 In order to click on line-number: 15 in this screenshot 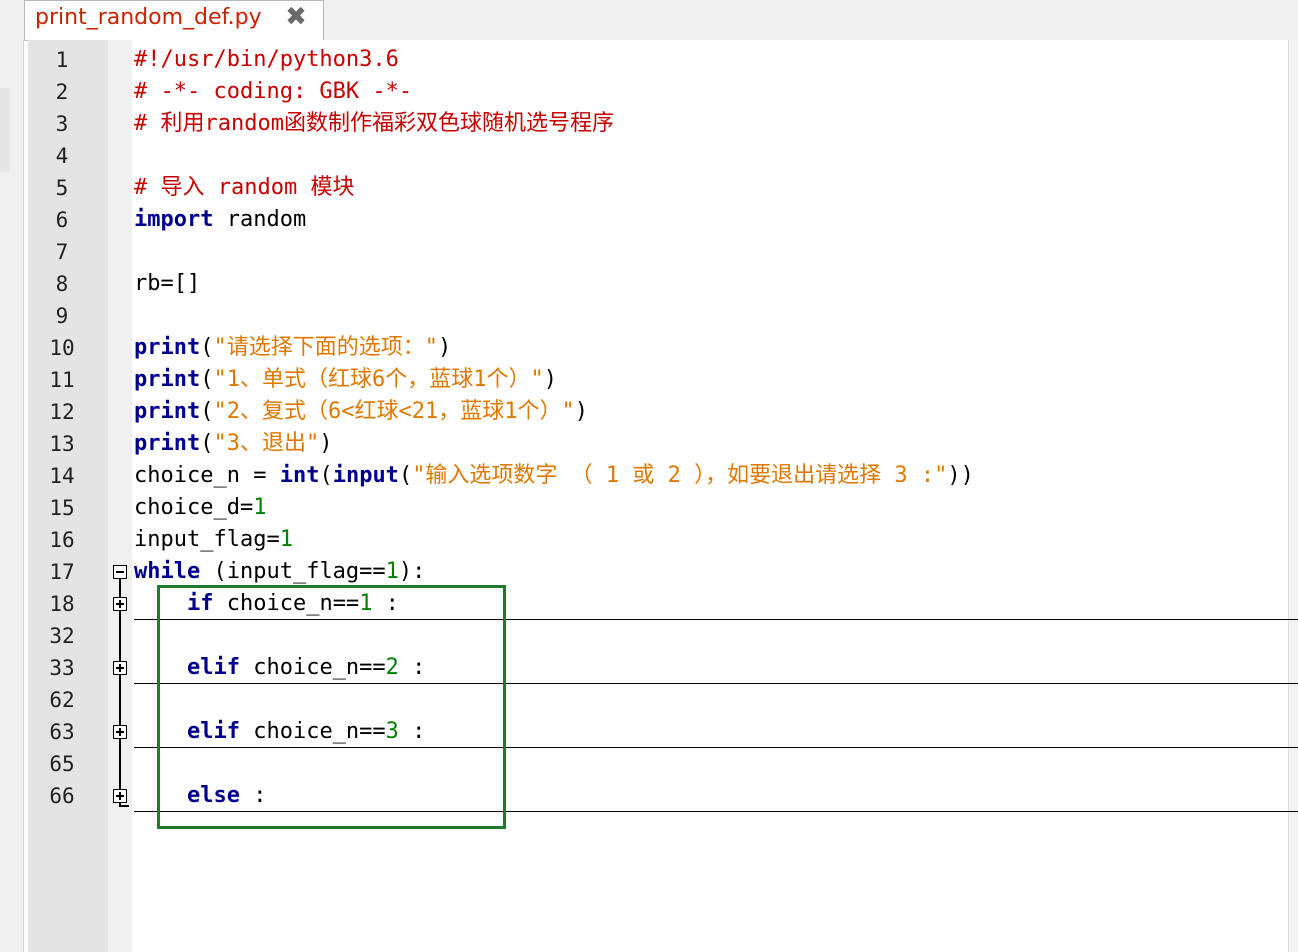, I will do `click(62, 508)`.